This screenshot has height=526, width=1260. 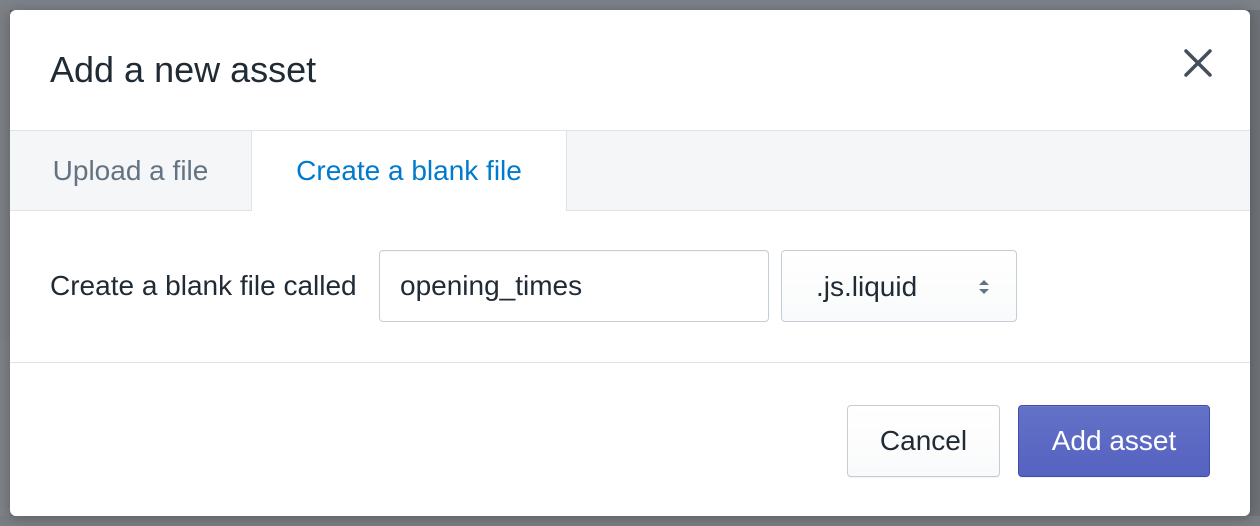 I want to click on close-button, so click(x=1198, y=66).